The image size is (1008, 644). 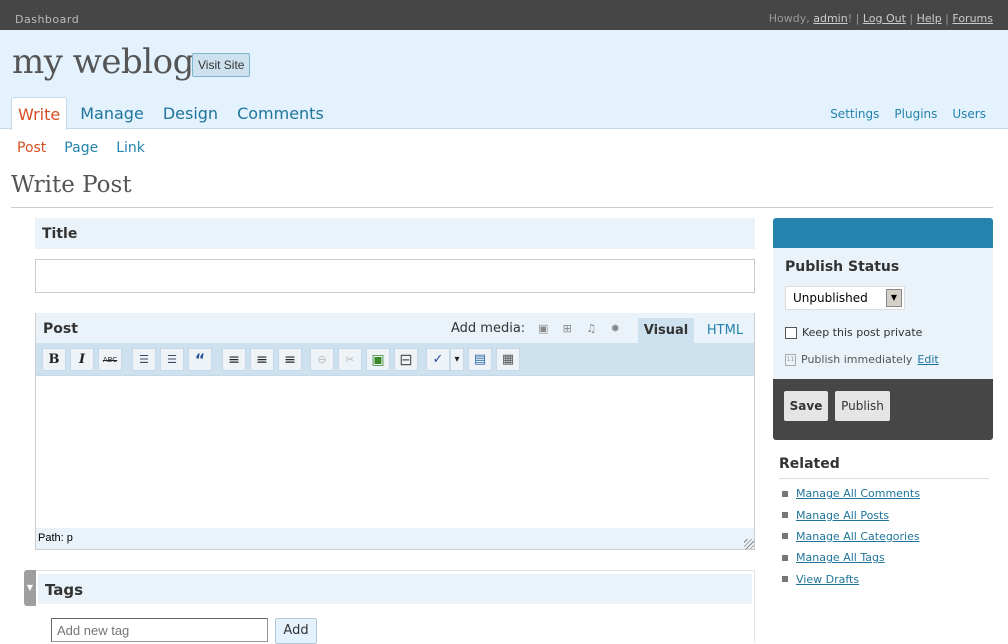 I want to click on forums-link: Forums, so click(x=972, y=18).